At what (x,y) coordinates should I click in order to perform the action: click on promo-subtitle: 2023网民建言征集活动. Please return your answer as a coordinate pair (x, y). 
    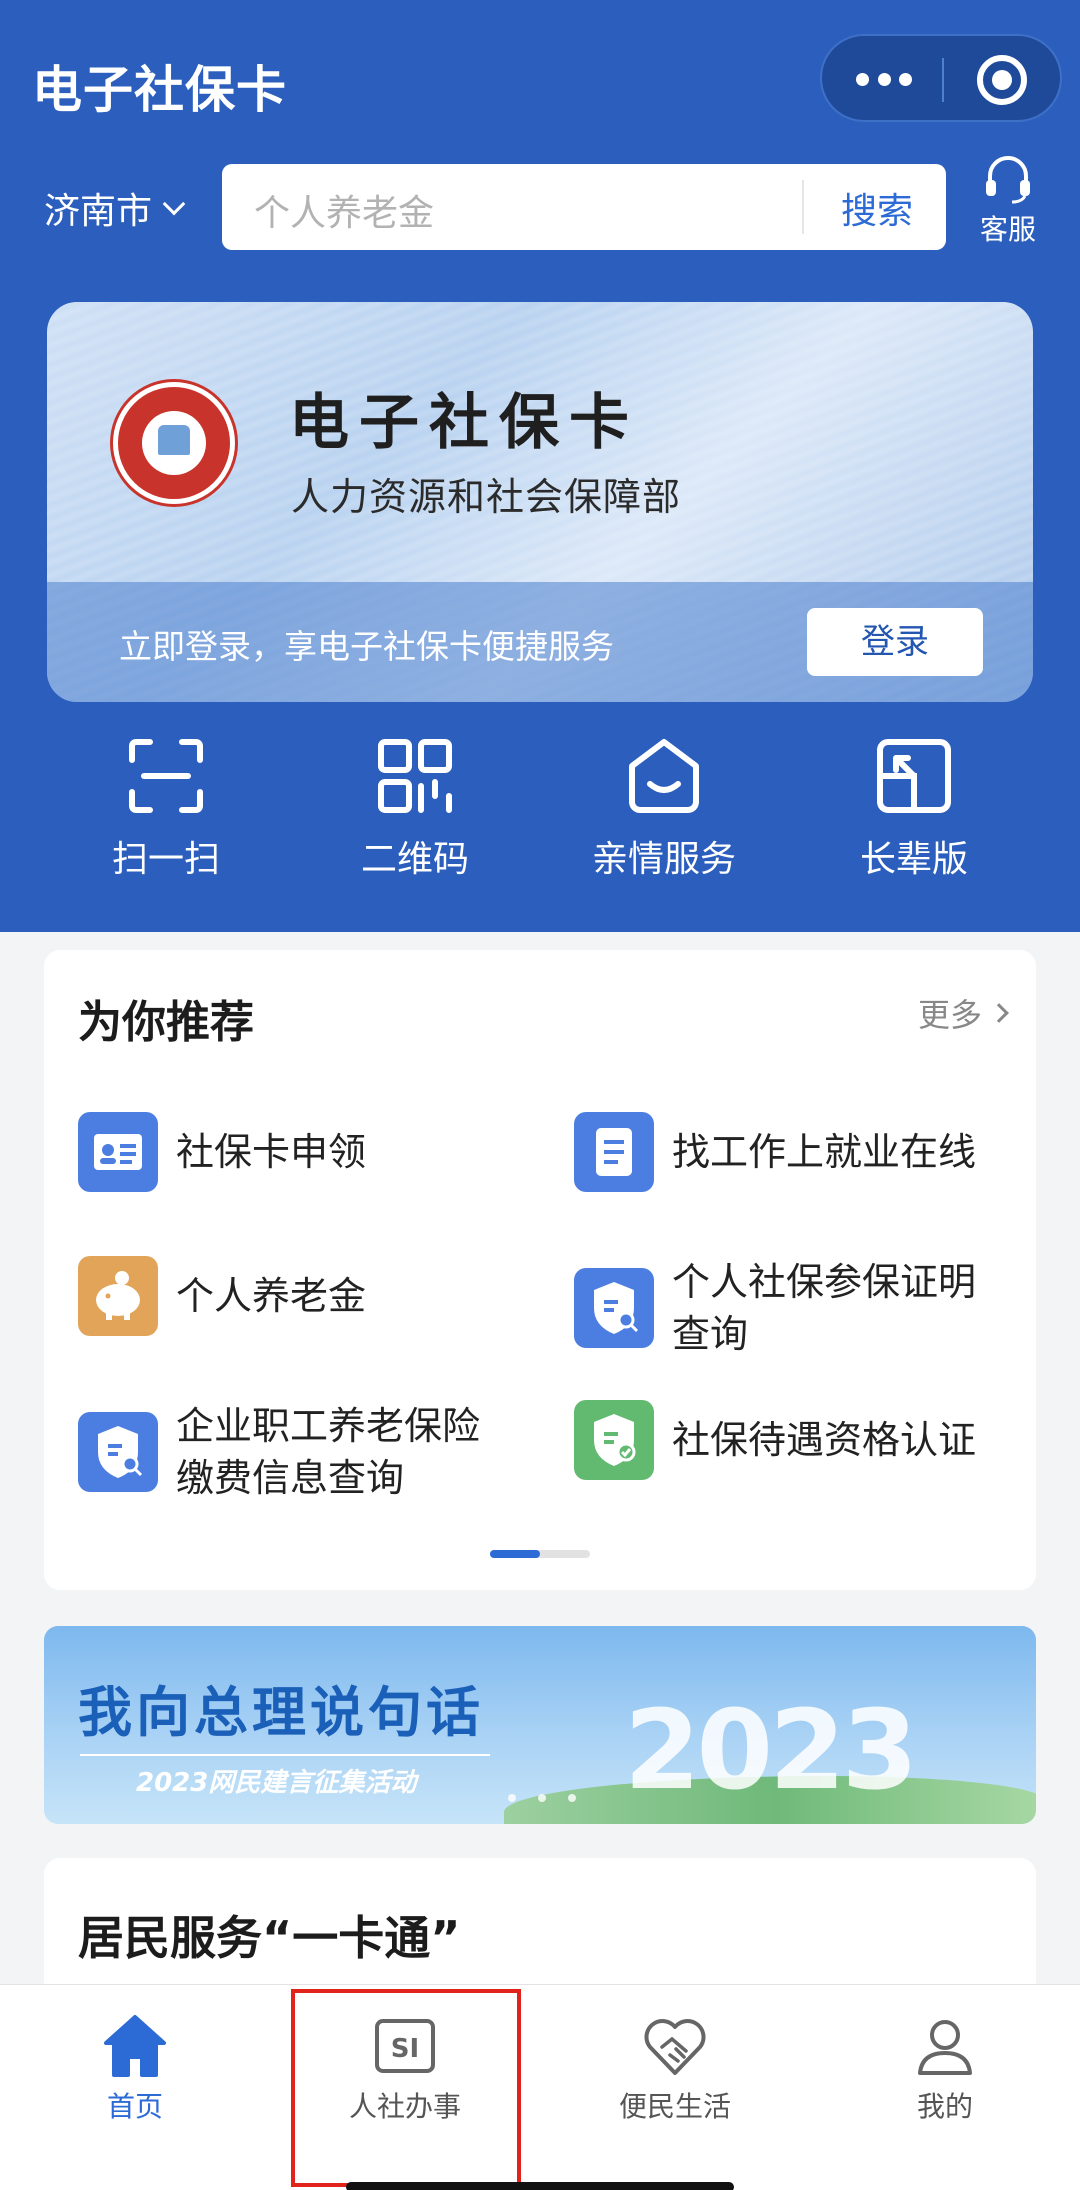
    Looking at the image, I should click on (276, 1783).